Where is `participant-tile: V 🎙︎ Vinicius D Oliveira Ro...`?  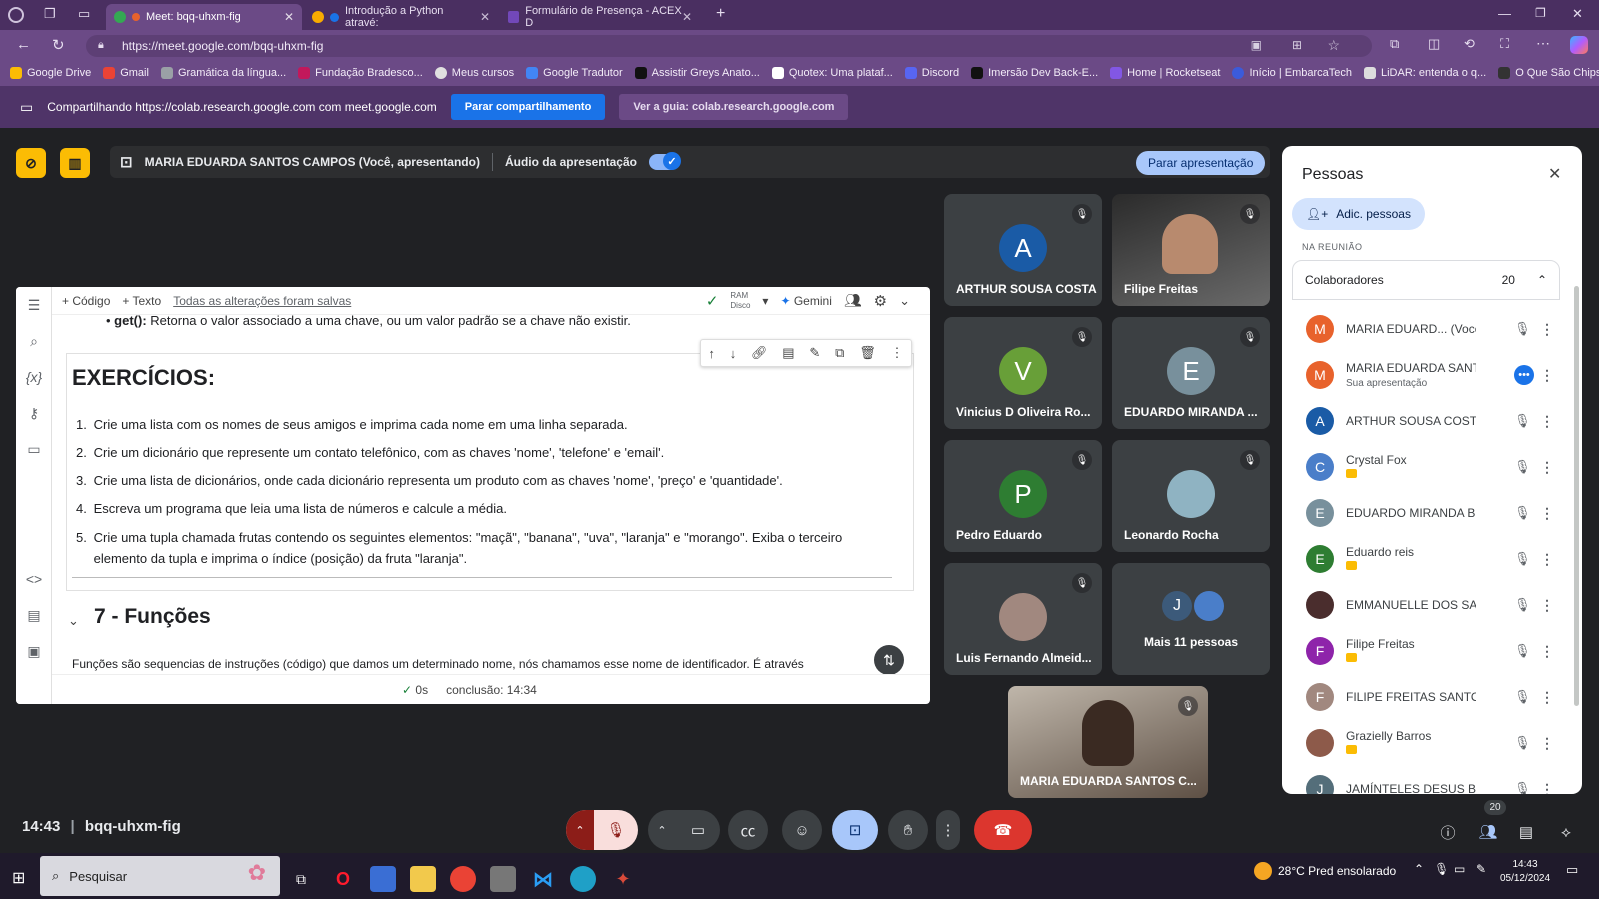 participant-tile: V 🎙︎ Vinicius D Oliveira Ro... is located at coordinates (1023, 373).